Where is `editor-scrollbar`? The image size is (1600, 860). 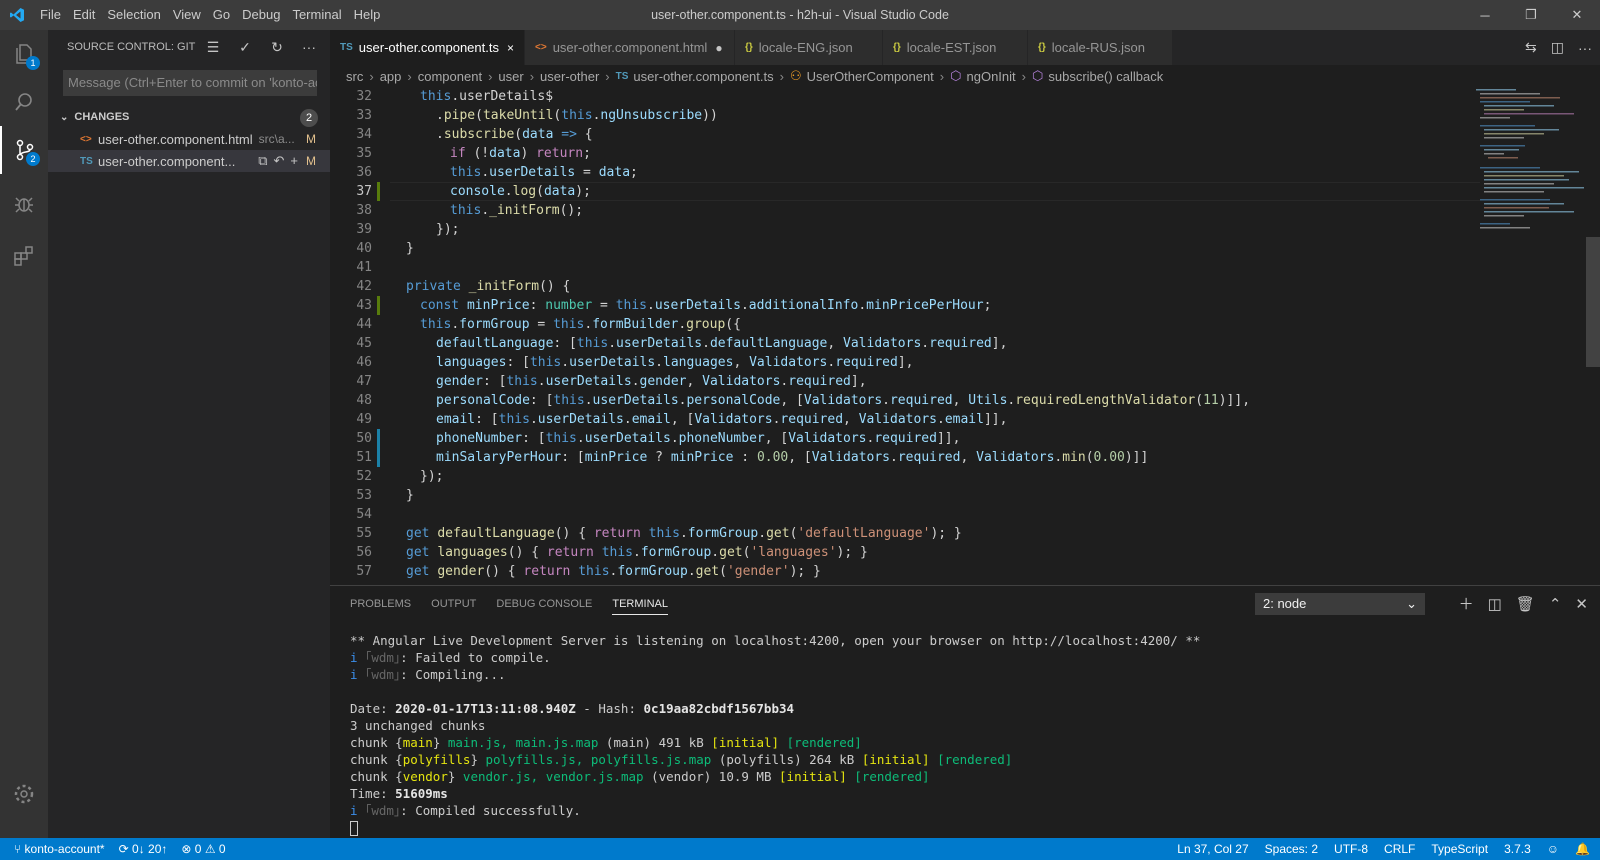 editor-scrollbar is located at coordinates (1593, 302).